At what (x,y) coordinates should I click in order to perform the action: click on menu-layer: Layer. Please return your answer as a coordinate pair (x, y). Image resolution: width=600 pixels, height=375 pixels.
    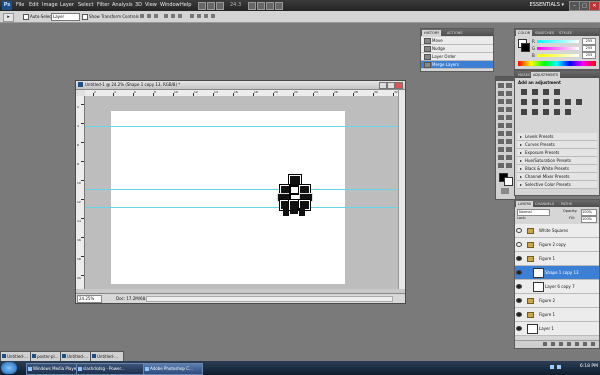
    Looking at the image, I should click on (67, 5).